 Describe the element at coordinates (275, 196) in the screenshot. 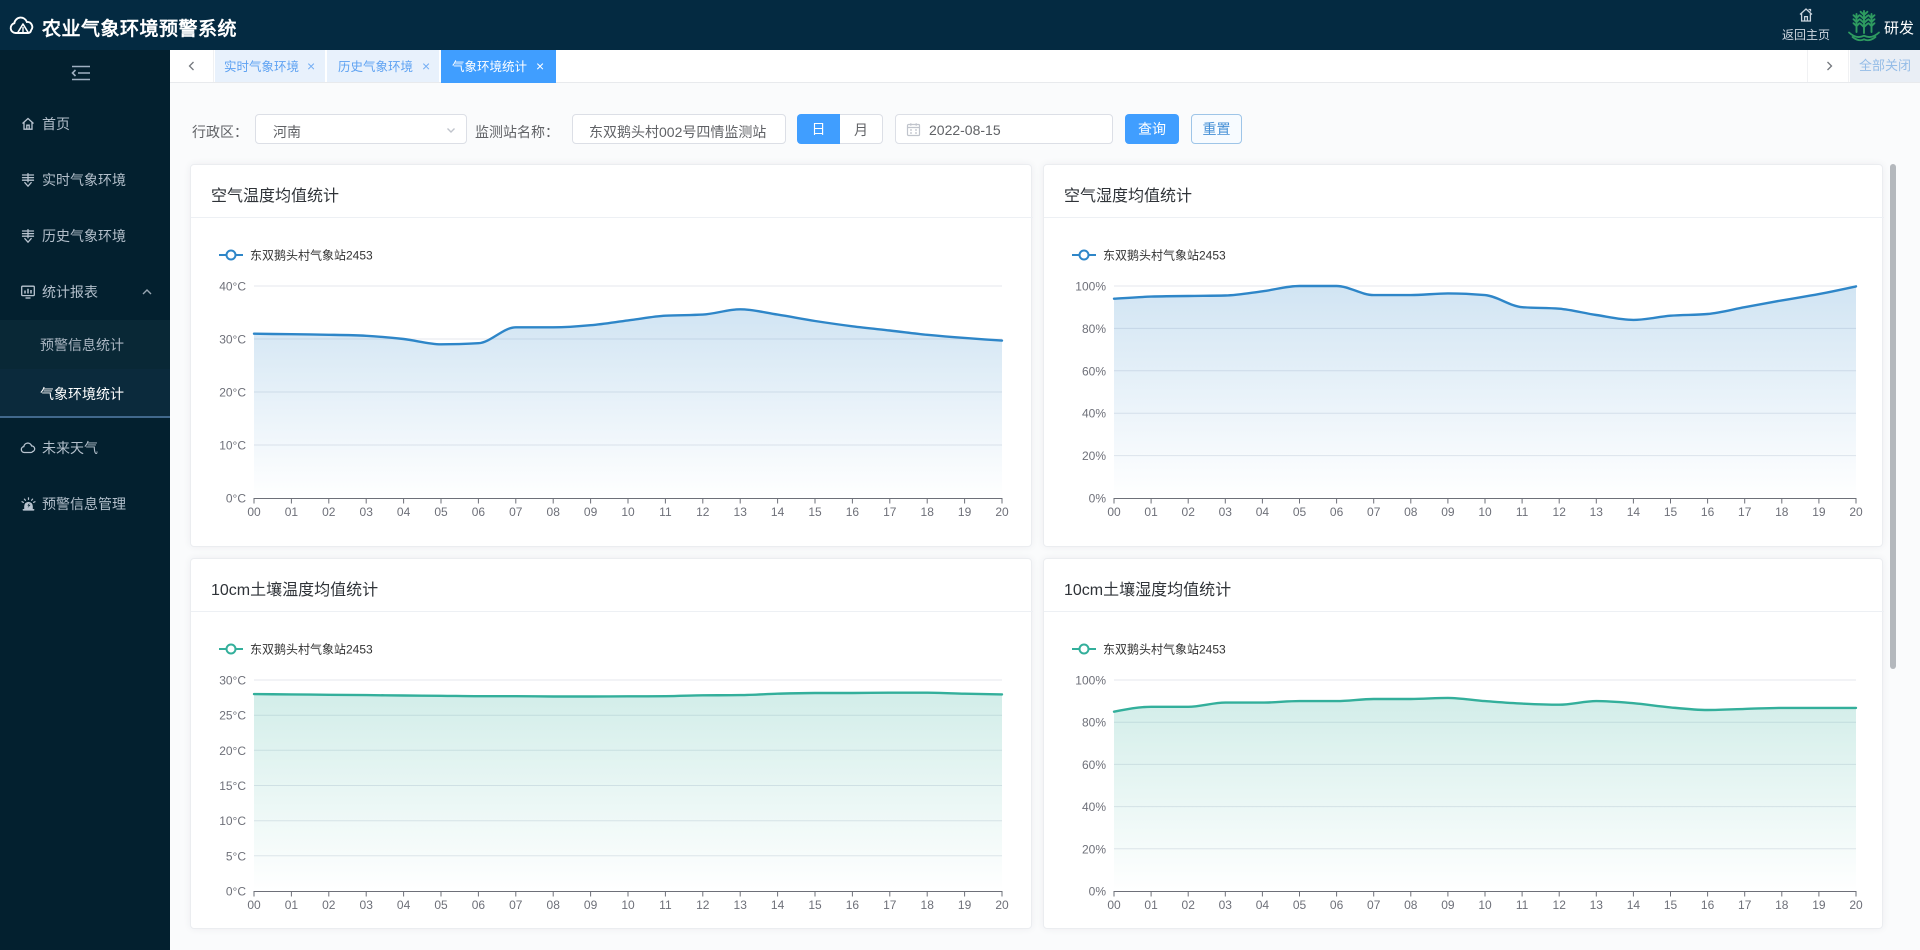

I see `svg-text: 空气温度均值统计` at that location.